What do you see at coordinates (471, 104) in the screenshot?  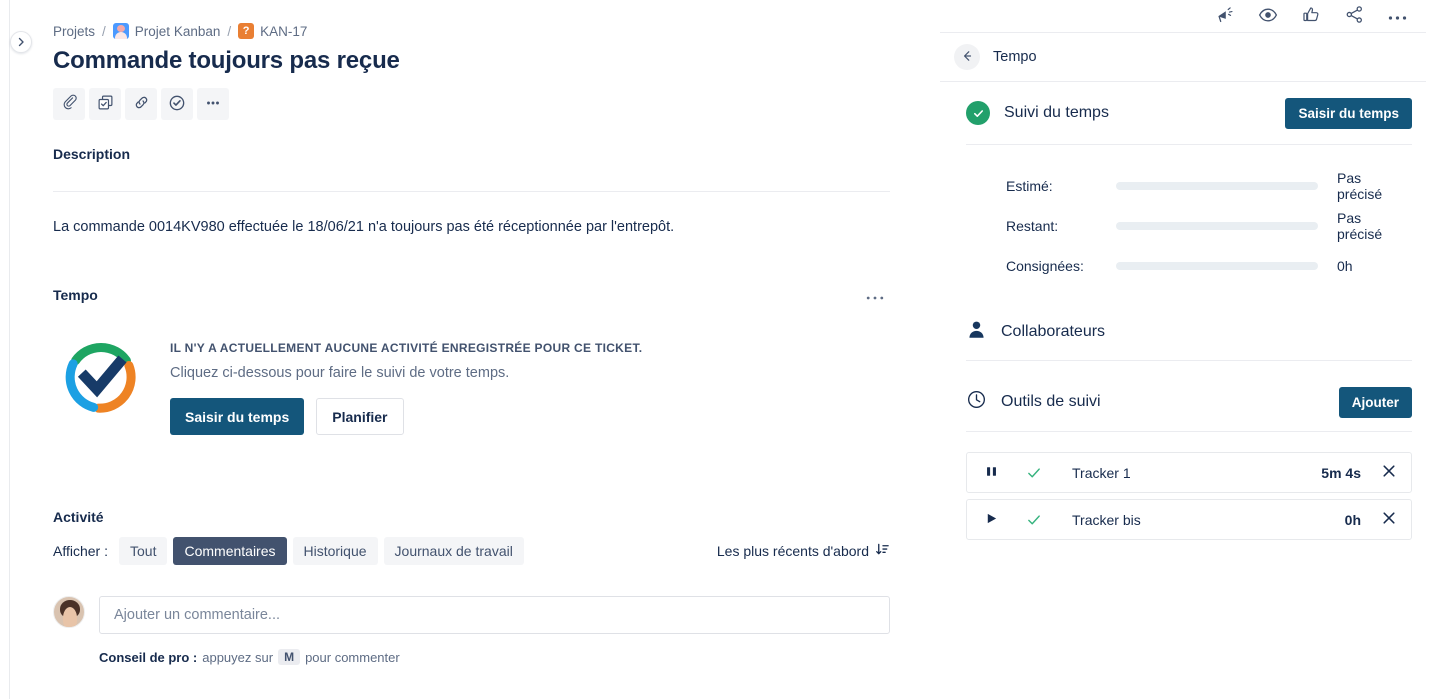 I see `issue-action-toolbar` at bounding box center [471, 104].